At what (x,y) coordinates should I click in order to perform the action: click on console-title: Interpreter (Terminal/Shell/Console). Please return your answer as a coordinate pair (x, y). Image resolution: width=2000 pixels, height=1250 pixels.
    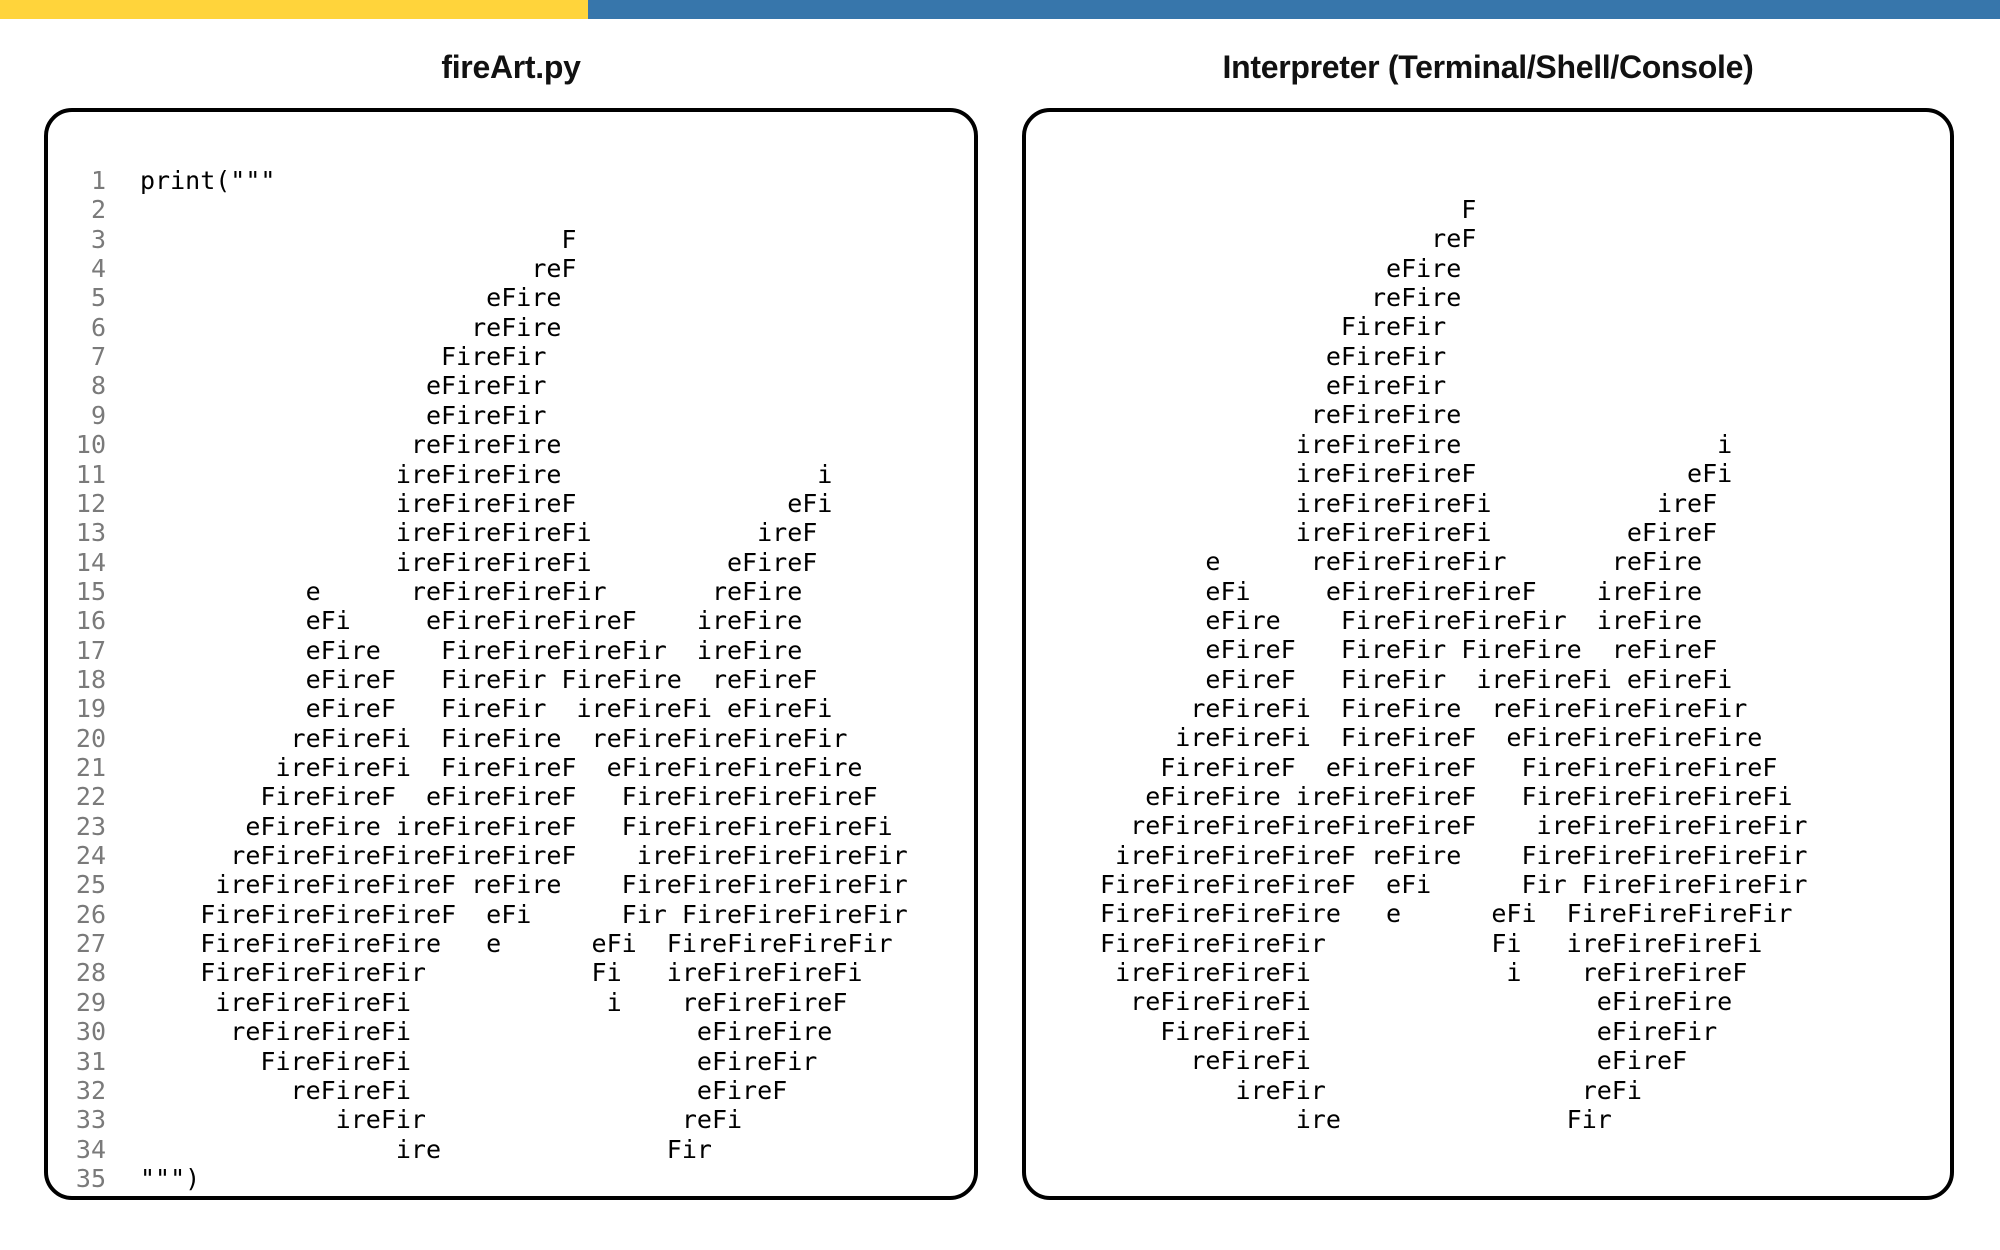
    Looking at the image, I should click on (1488, 67).